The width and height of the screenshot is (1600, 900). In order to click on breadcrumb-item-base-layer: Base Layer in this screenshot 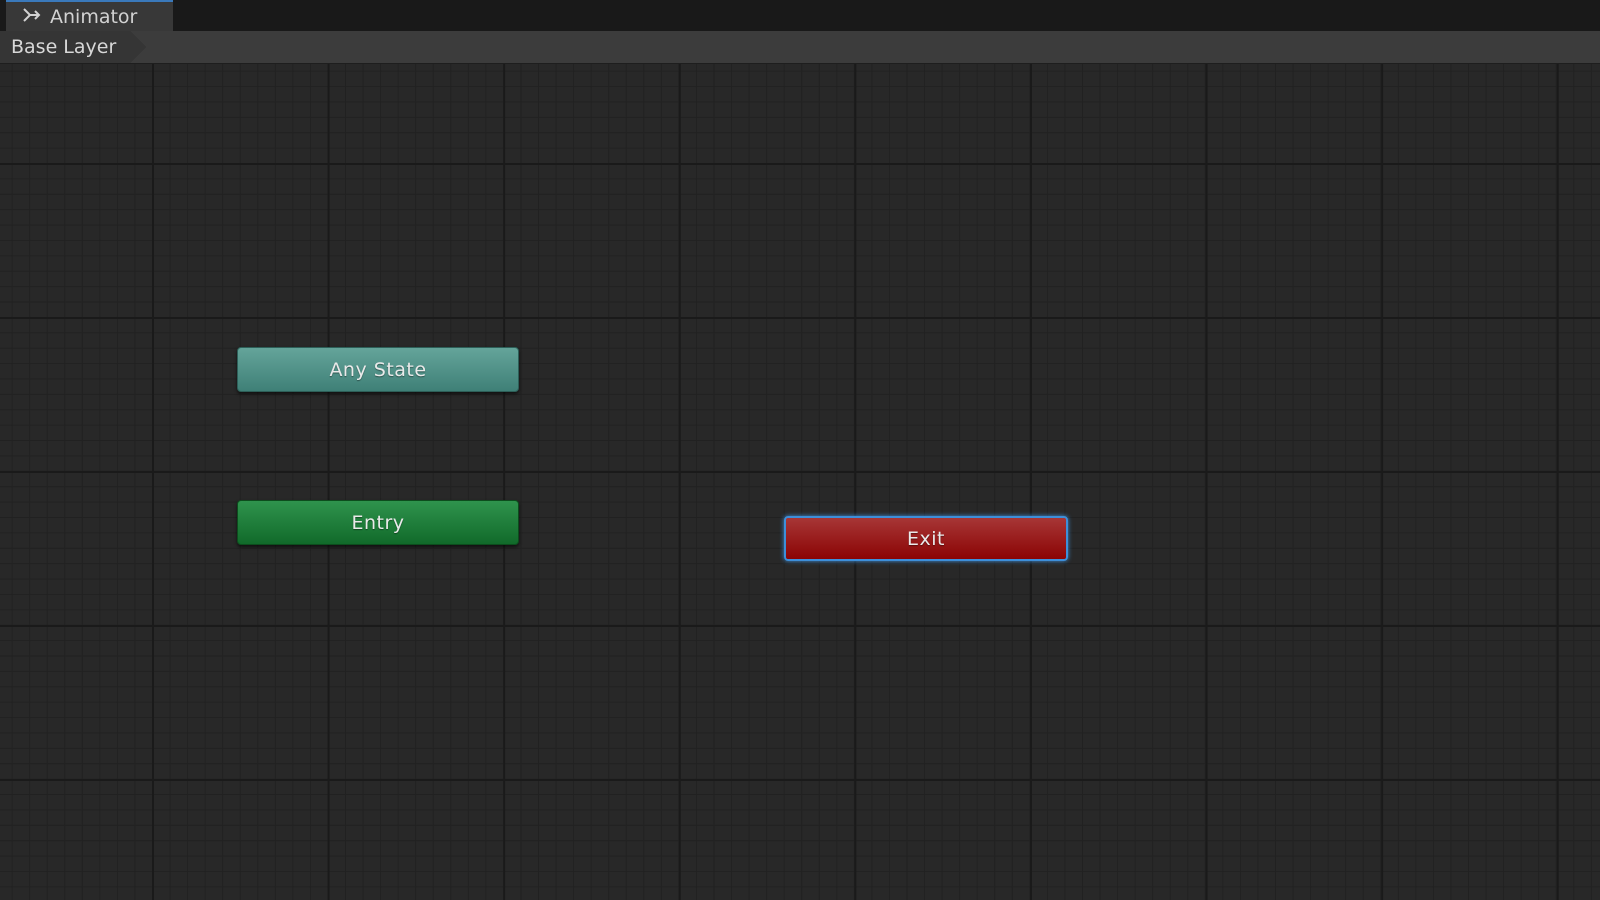, I will do `click(73, 47)`.